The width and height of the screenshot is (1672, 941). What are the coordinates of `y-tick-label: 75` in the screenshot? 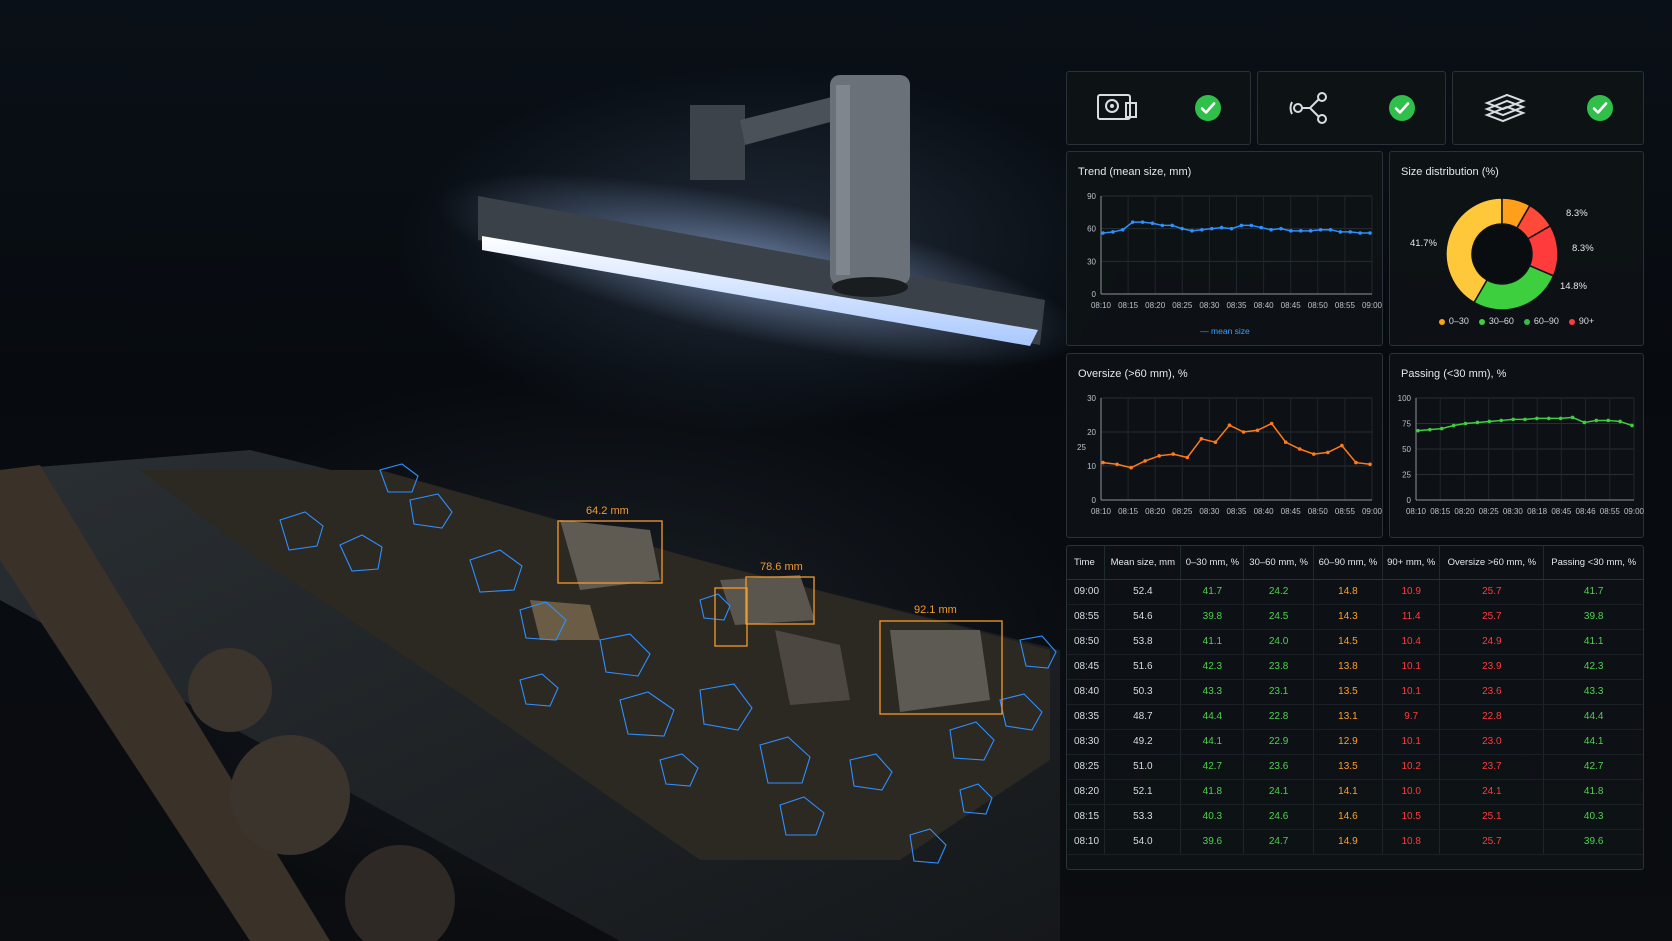 It's located at (1406, 424).